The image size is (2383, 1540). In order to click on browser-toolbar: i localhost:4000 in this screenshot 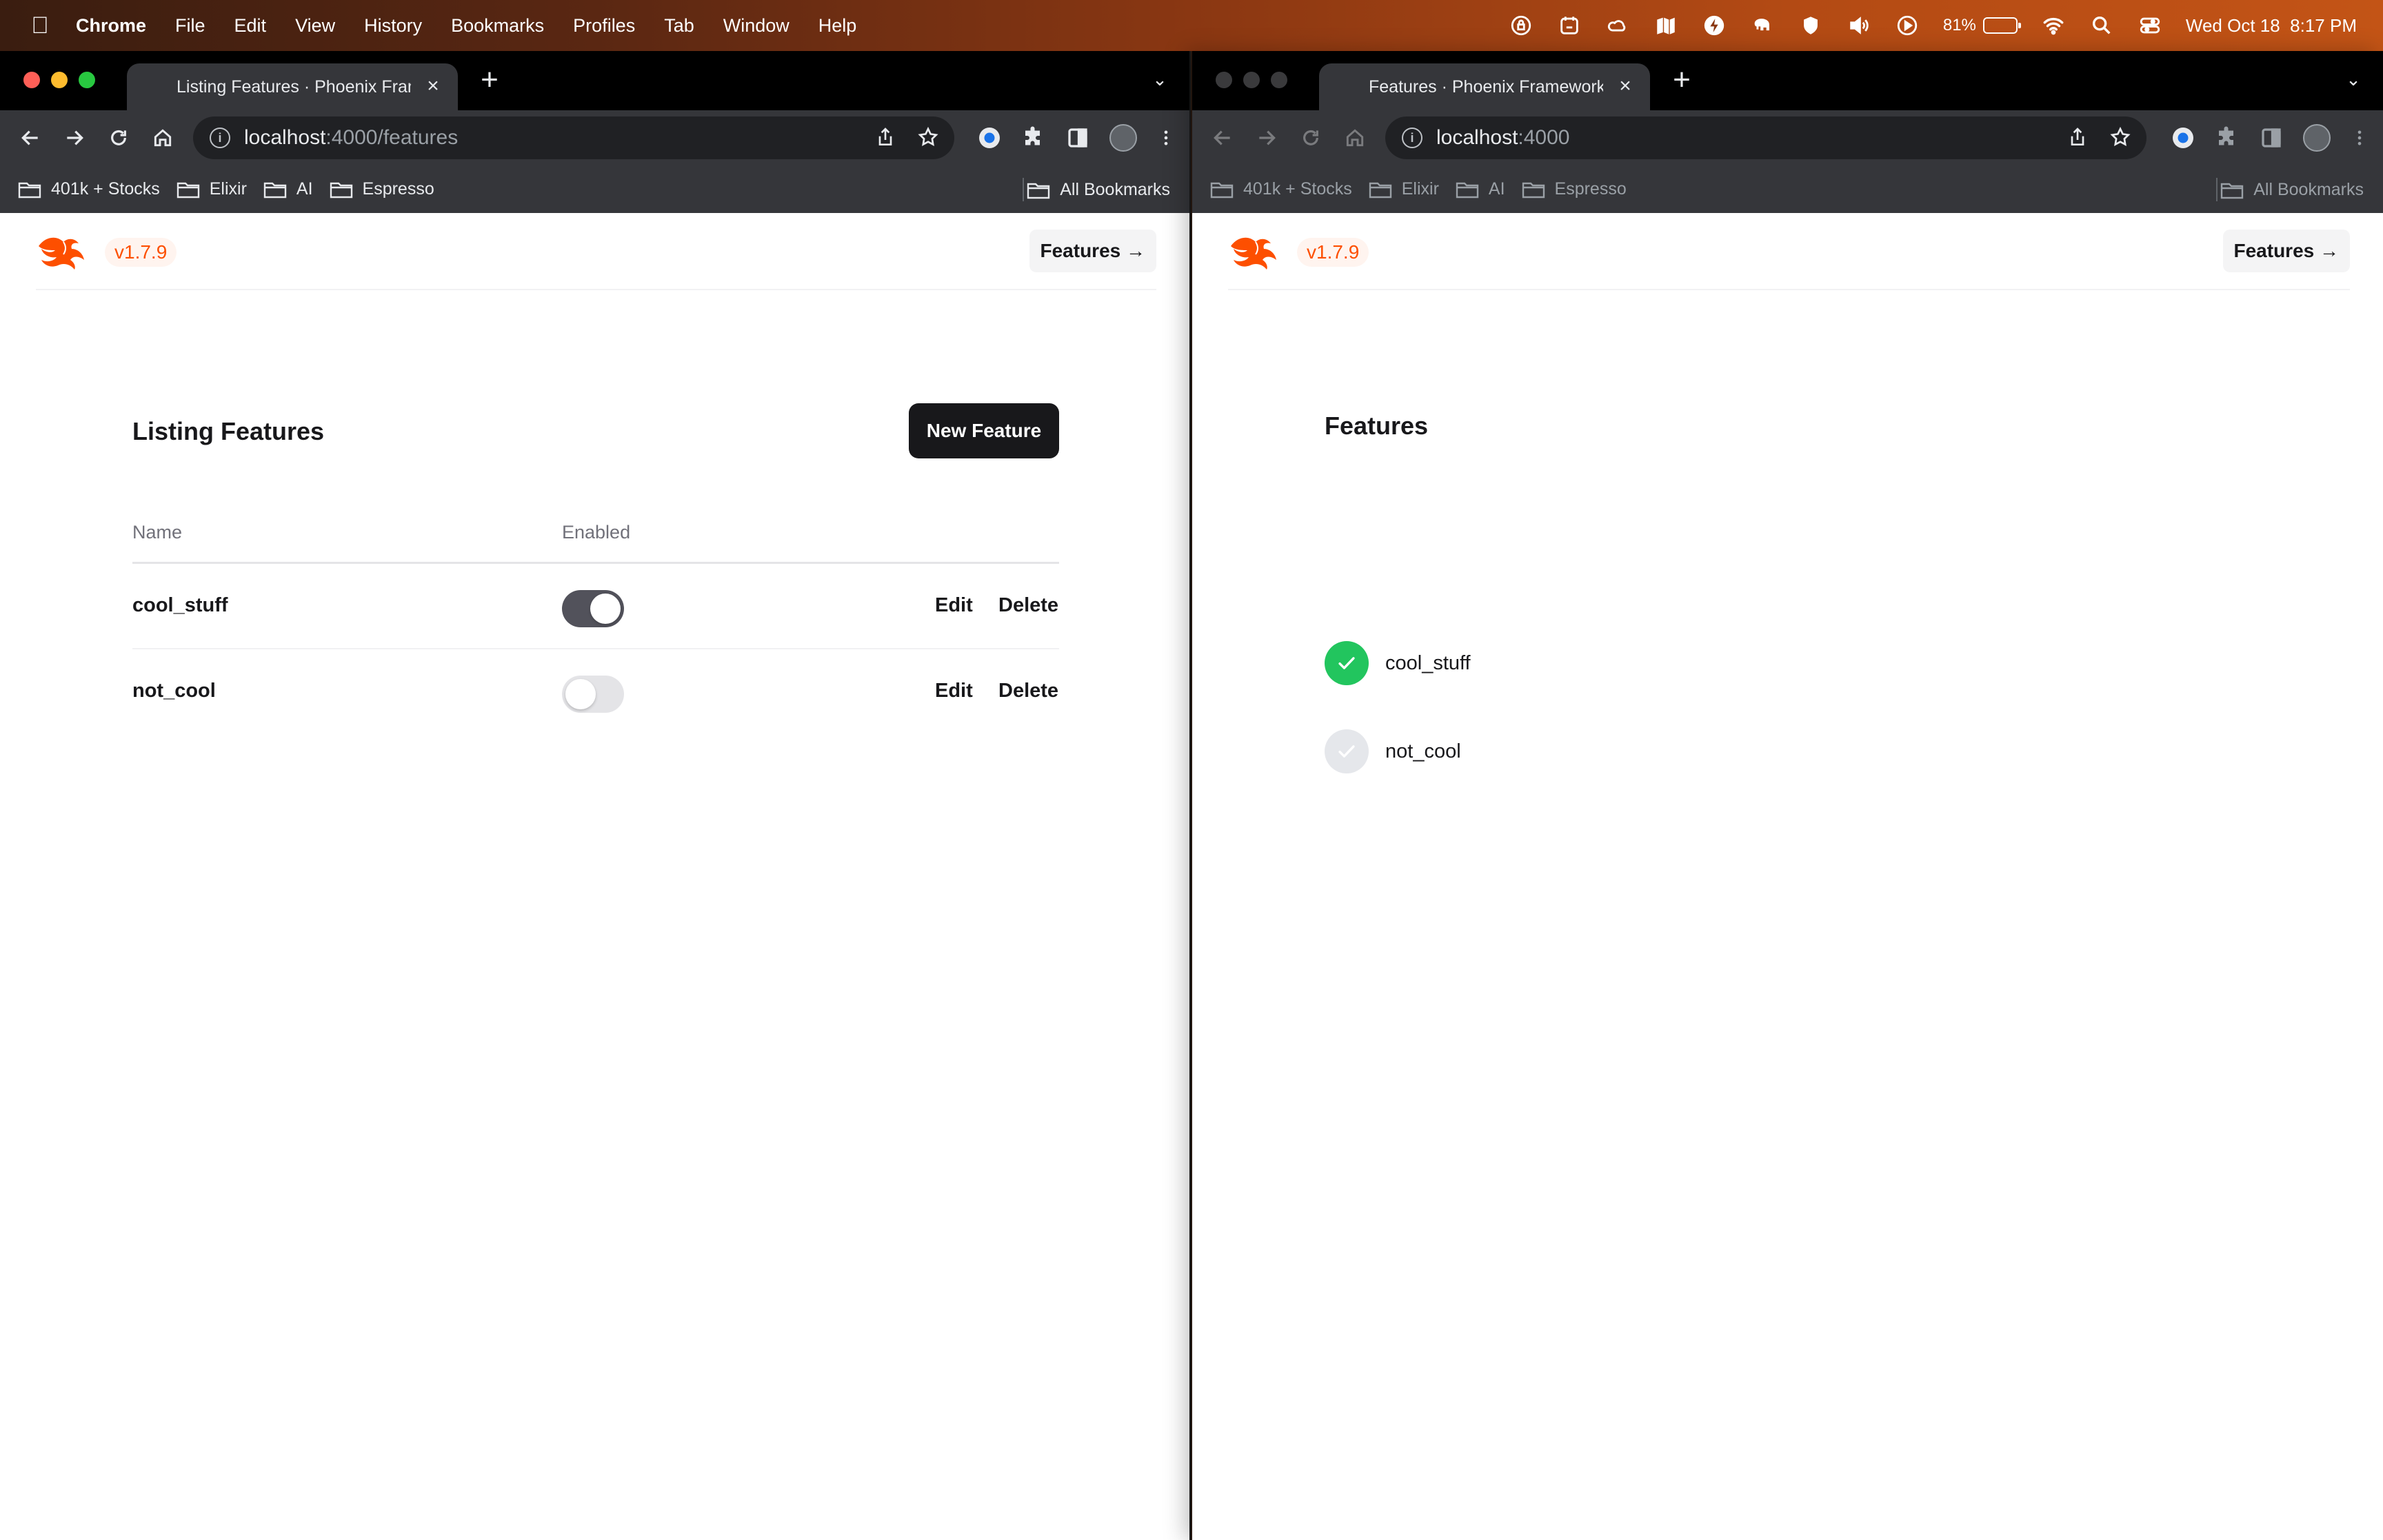, I will do `click(1787, 138)`.